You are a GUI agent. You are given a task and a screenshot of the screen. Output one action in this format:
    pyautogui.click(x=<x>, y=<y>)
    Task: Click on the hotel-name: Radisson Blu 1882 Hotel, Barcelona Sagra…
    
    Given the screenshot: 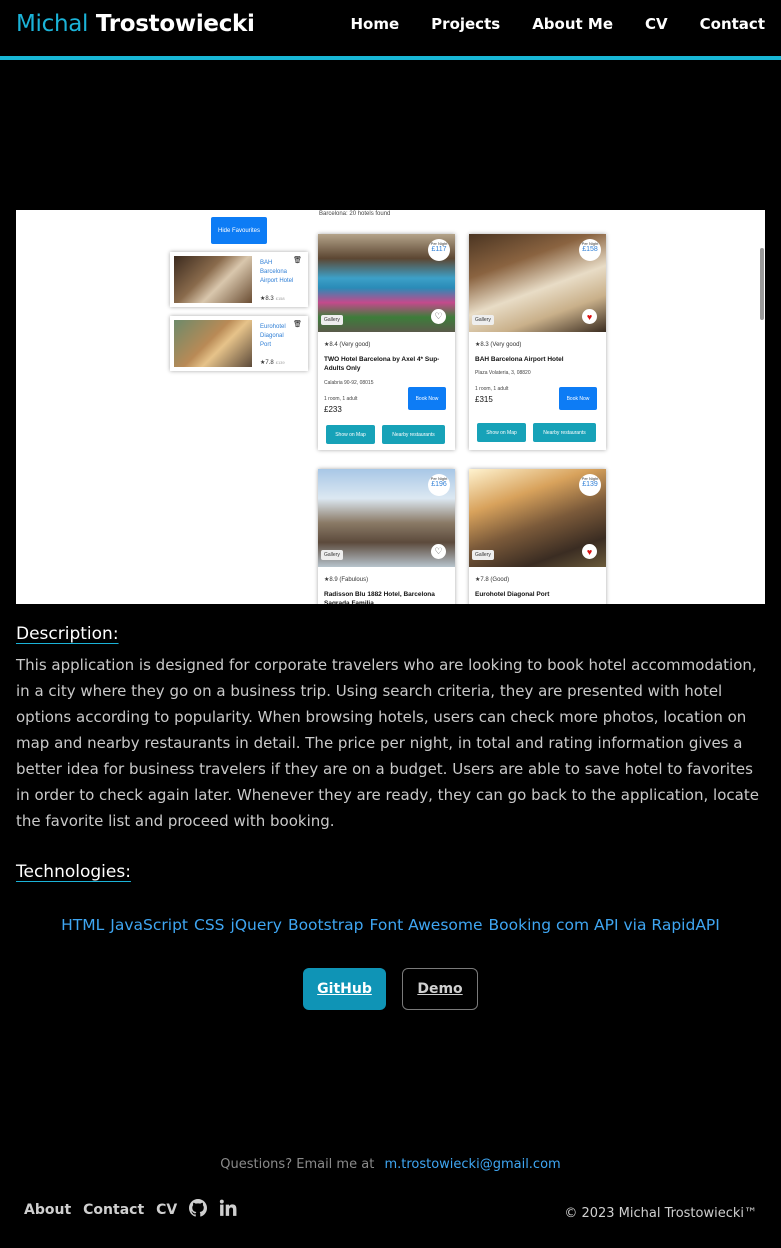 What is the action you would take?
    pyautogui.click(x=379, y=597)
    